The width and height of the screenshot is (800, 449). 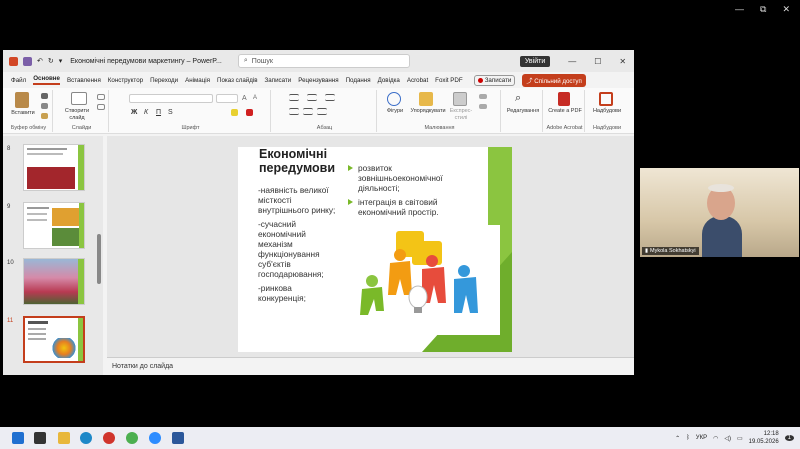 I want to click on decrease-font-icon: A, so click(x=257, y=98).